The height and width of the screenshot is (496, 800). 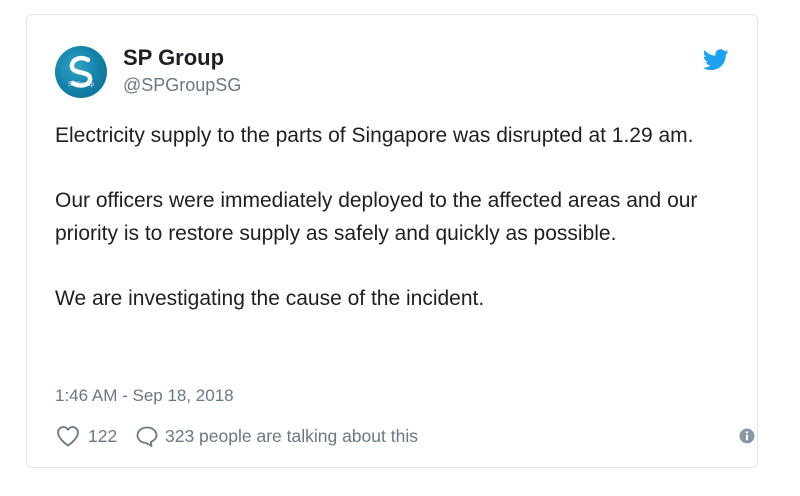 What do you see at coordinates (747, 436) in the screenshot?
I see `info-icon` at bounding box center [747, 436].